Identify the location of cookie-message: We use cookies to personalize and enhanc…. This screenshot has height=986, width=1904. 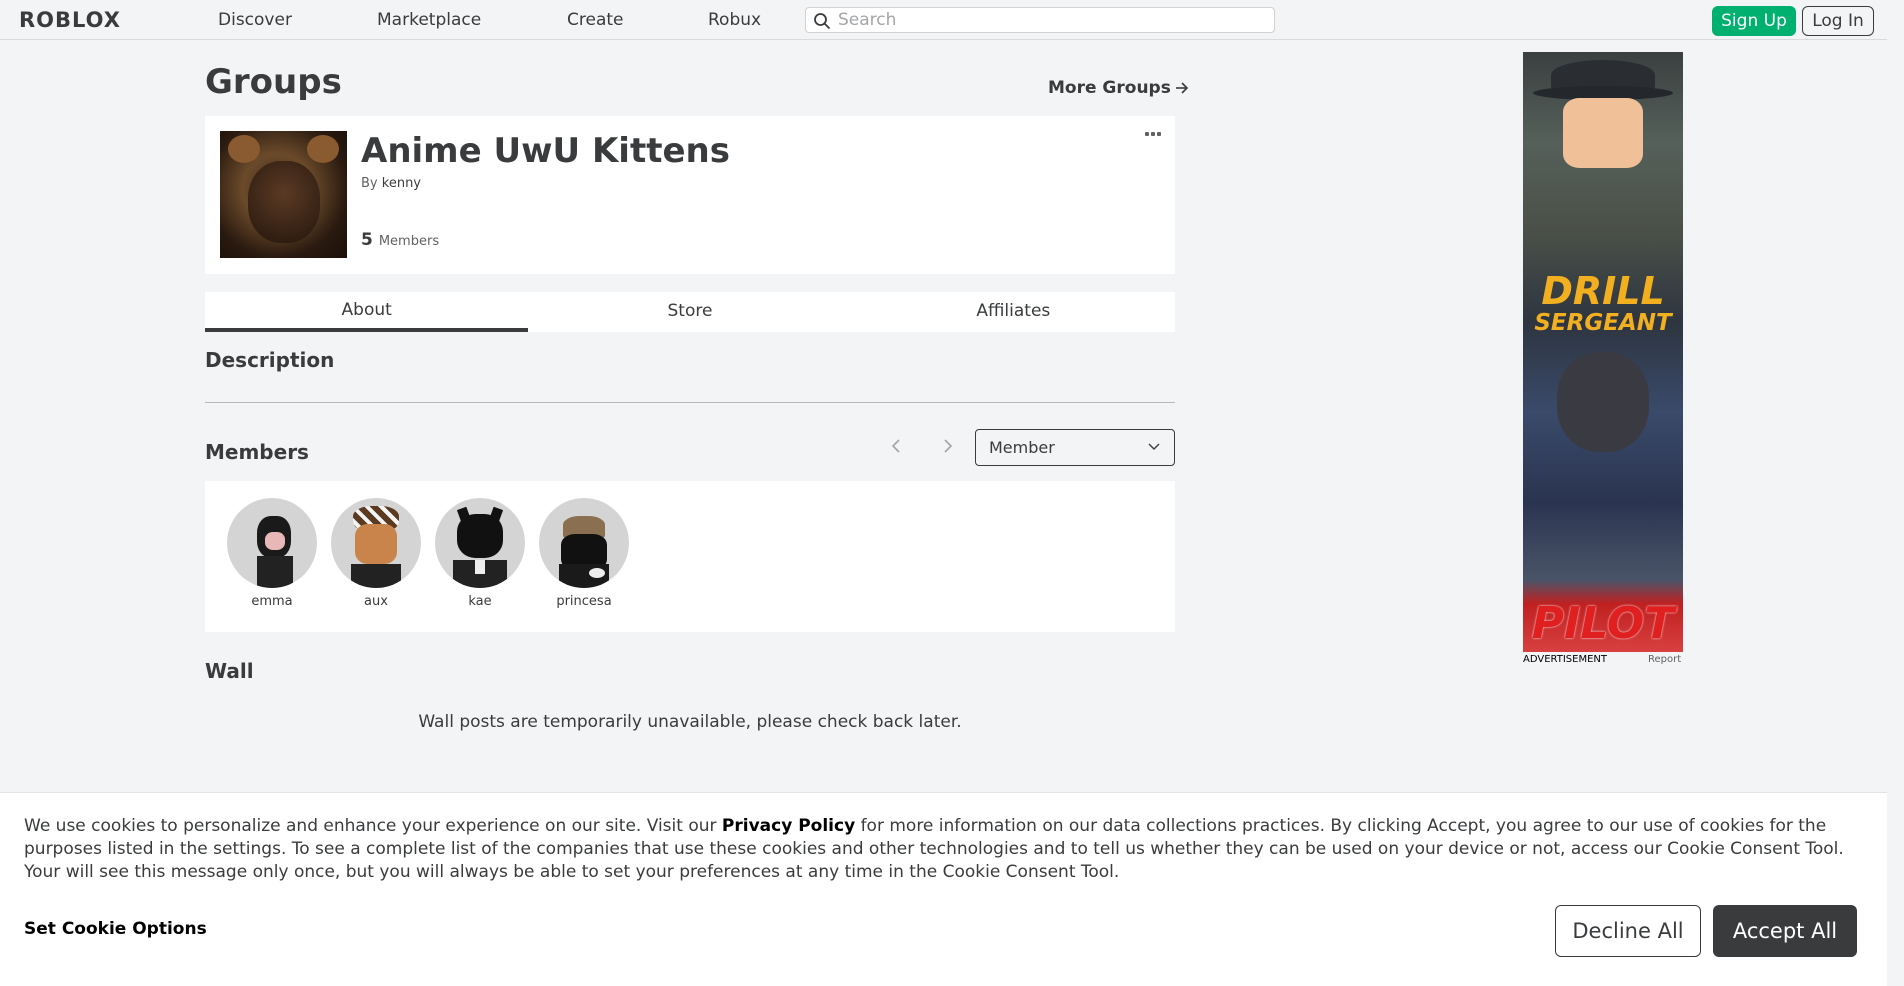
(944, 849).